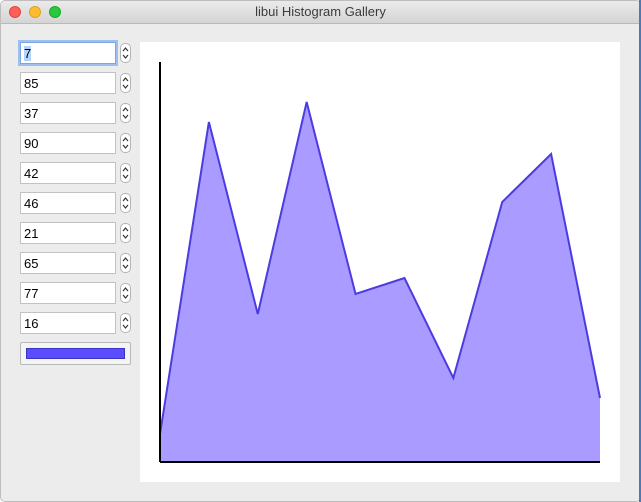 This screenshot has width=641, height=502. I want to click on window-title: libui Histogram Gallery, so click(320, 11).